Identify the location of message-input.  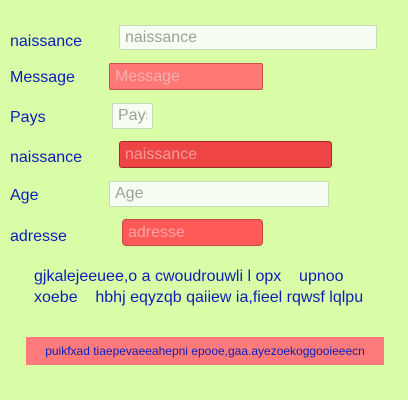
(186, 76).